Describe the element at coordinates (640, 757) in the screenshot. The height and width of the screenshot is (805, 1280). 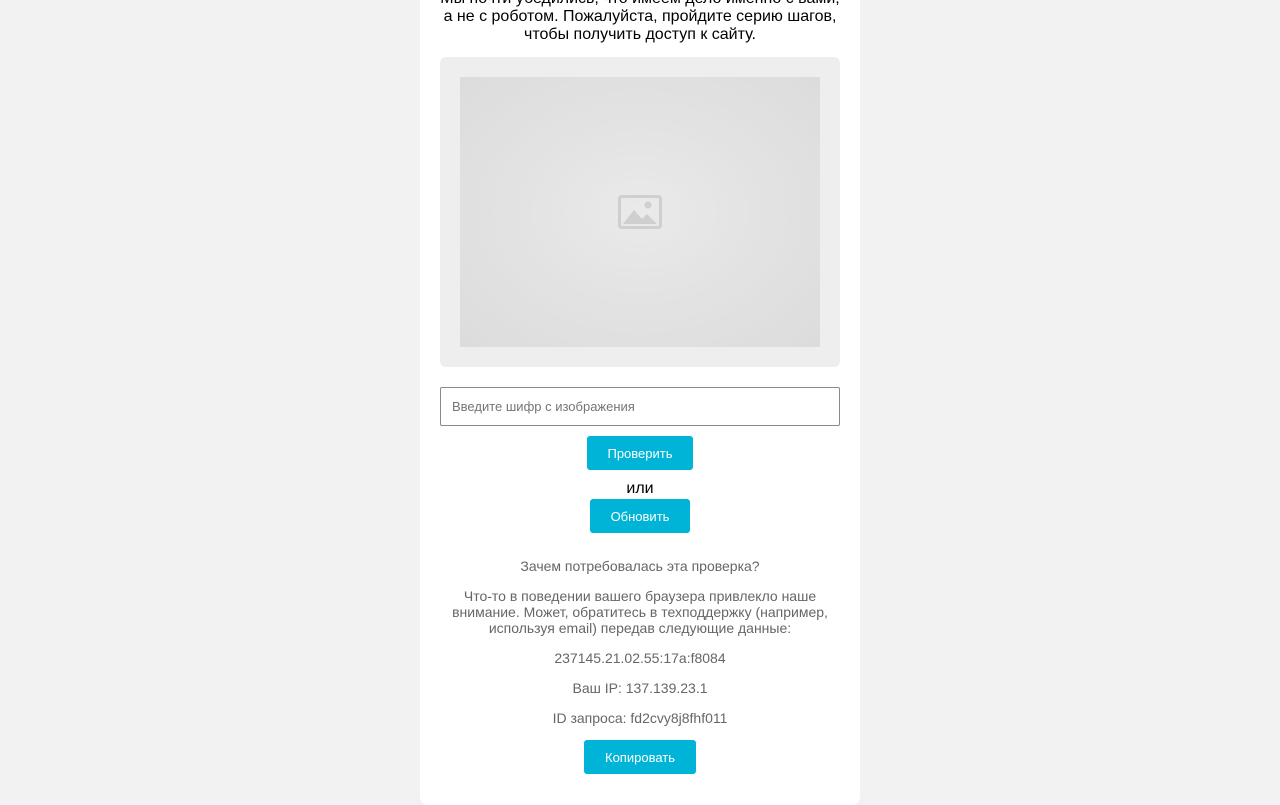
I see `copy-button: Копировать` at that location.